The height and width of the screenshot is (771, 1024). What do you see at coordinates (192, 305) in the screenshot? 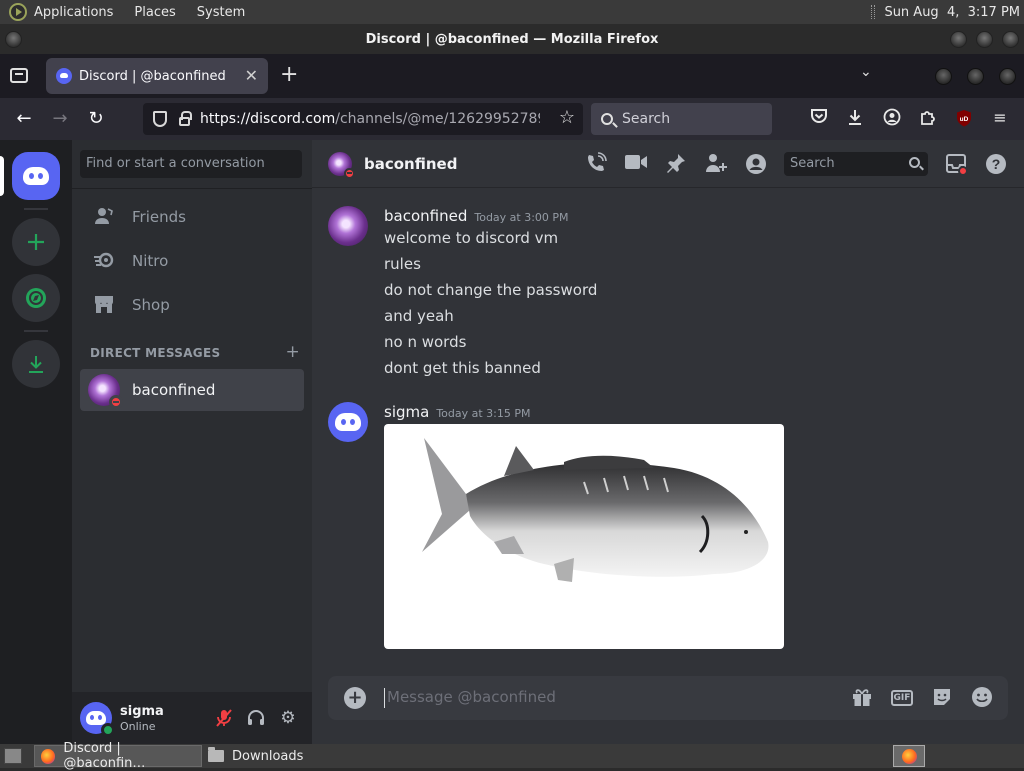
I see `nav-shop: Shop` at bounding box center [192, 305].